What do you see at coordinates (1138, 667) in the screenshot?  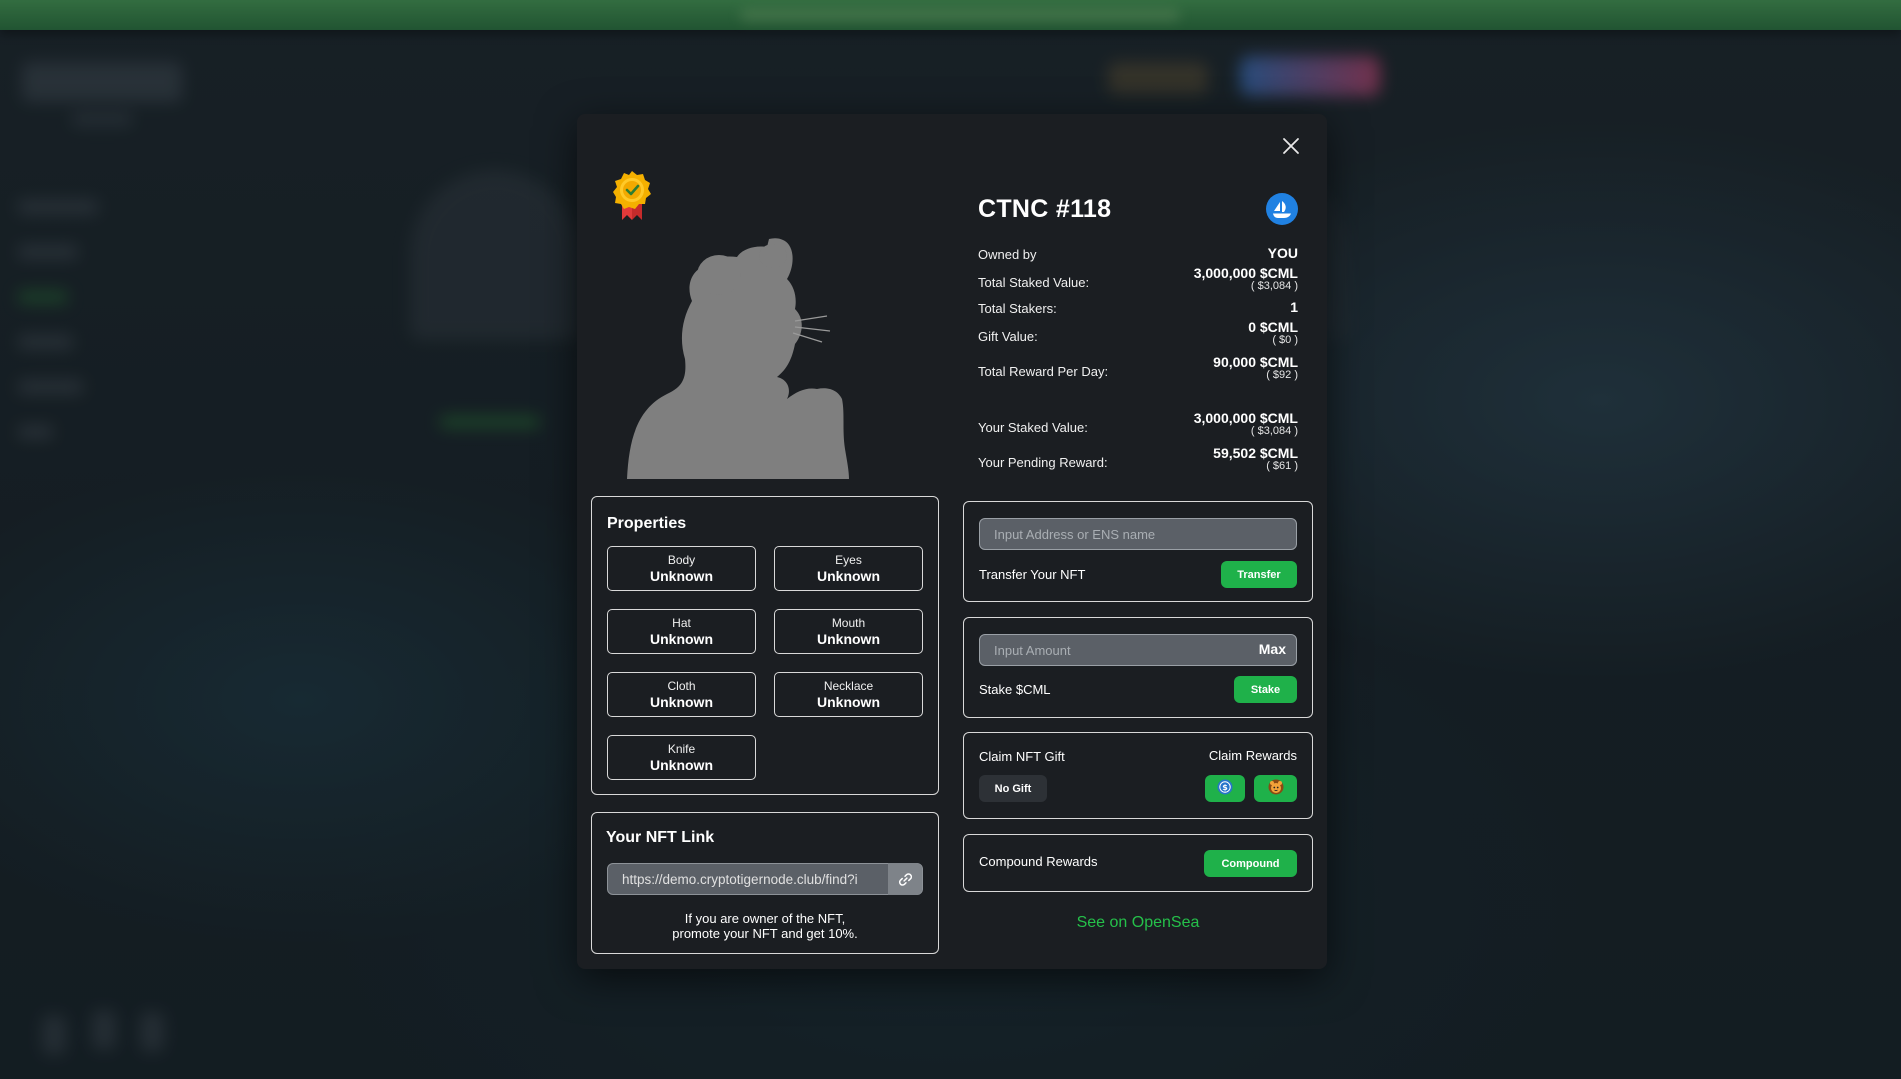 I see `stake-panel: Input Amount Max Stake $CML Stake` at bounding box center [1138, 667].